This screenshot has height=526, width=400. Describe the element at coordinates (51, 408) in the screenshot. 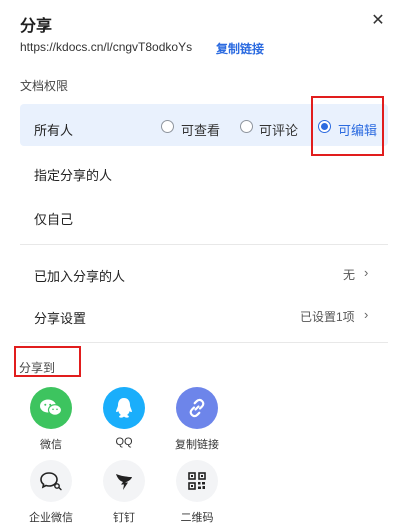

I see `wechat-icon` at that location.